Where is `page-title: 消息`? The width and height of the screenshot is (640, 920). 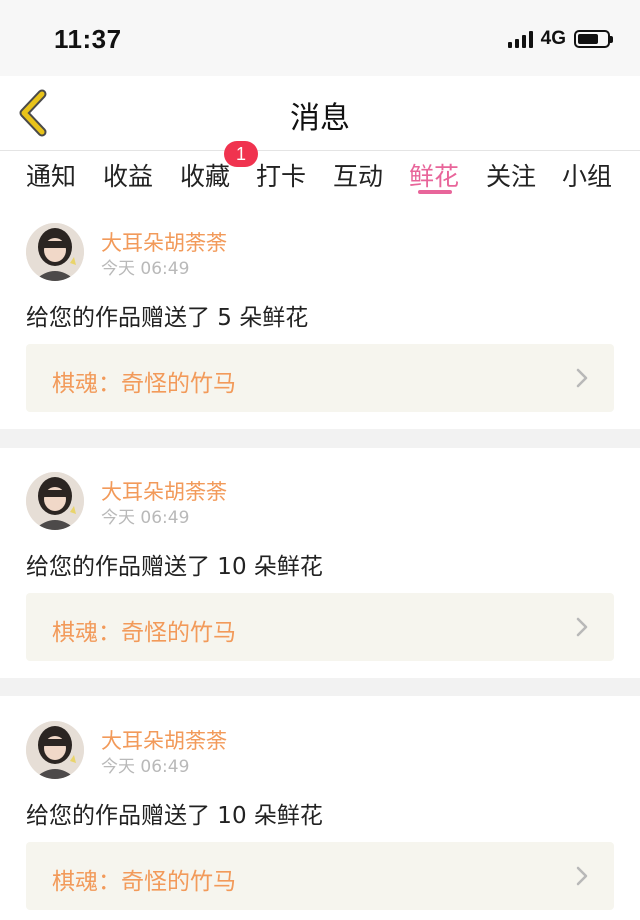 page-title: 消息 is located at coordinates (320, 118).